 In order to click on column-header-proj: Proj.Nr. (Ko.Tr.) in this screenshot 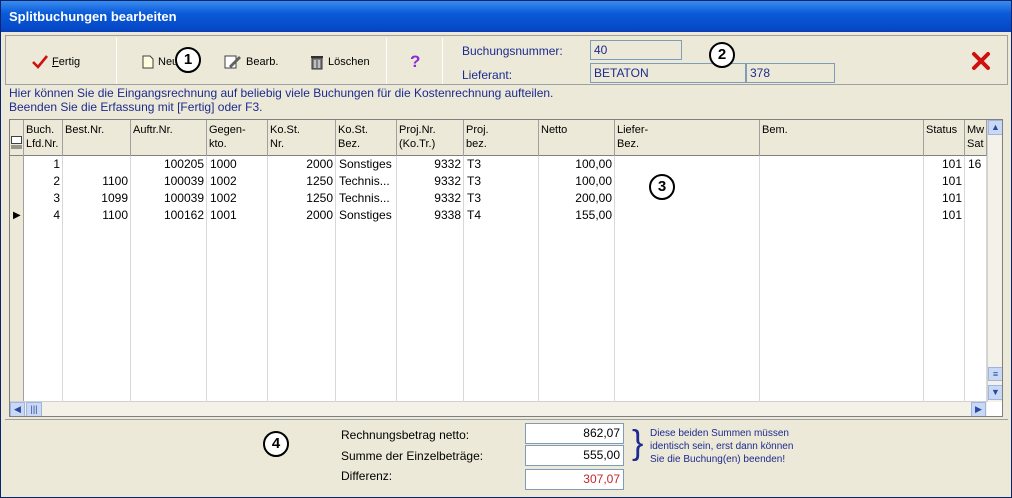, I will do `click(430, 138)`.